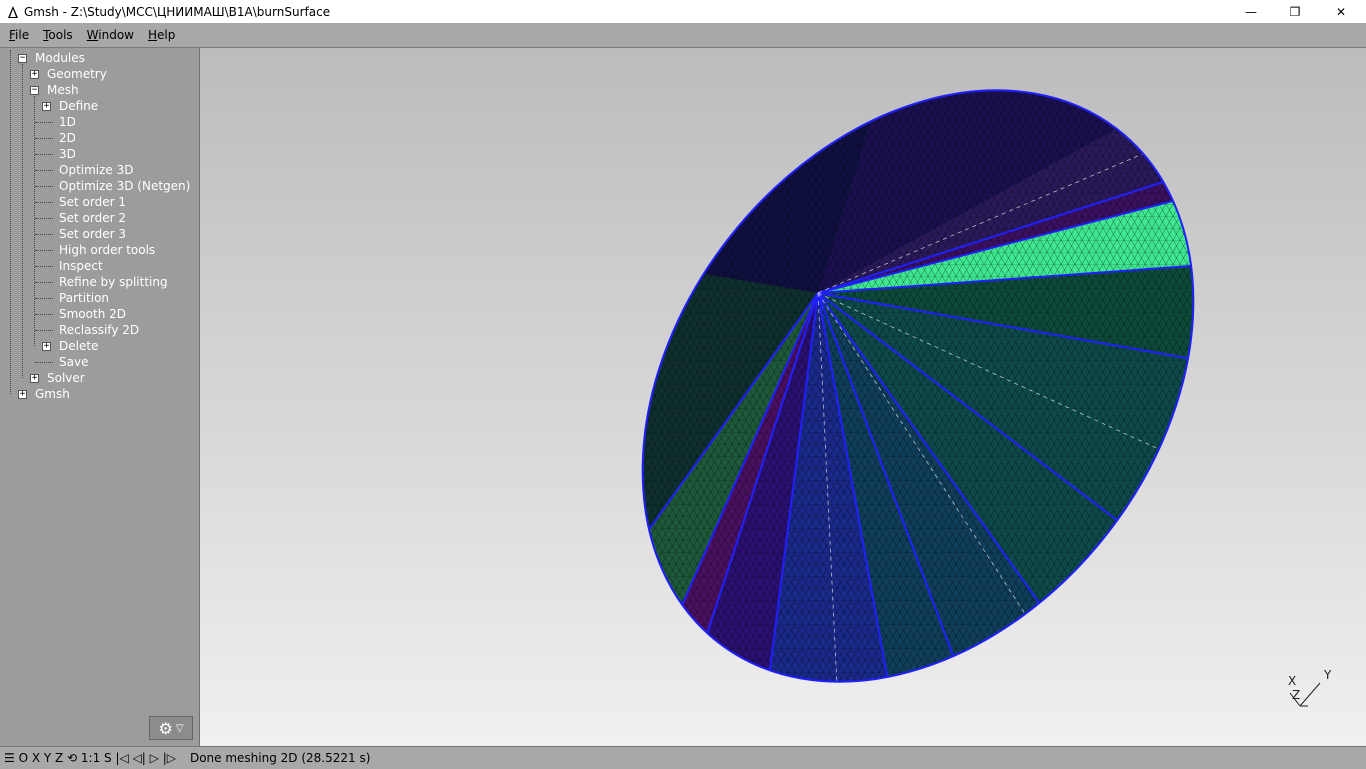 The height and width of the screenshot is (769, 1366). What do you see at coordinates (63, 90) in the screenshot?
I see `tree-item-mesh: Mesh` at bounding box center [63, 90].